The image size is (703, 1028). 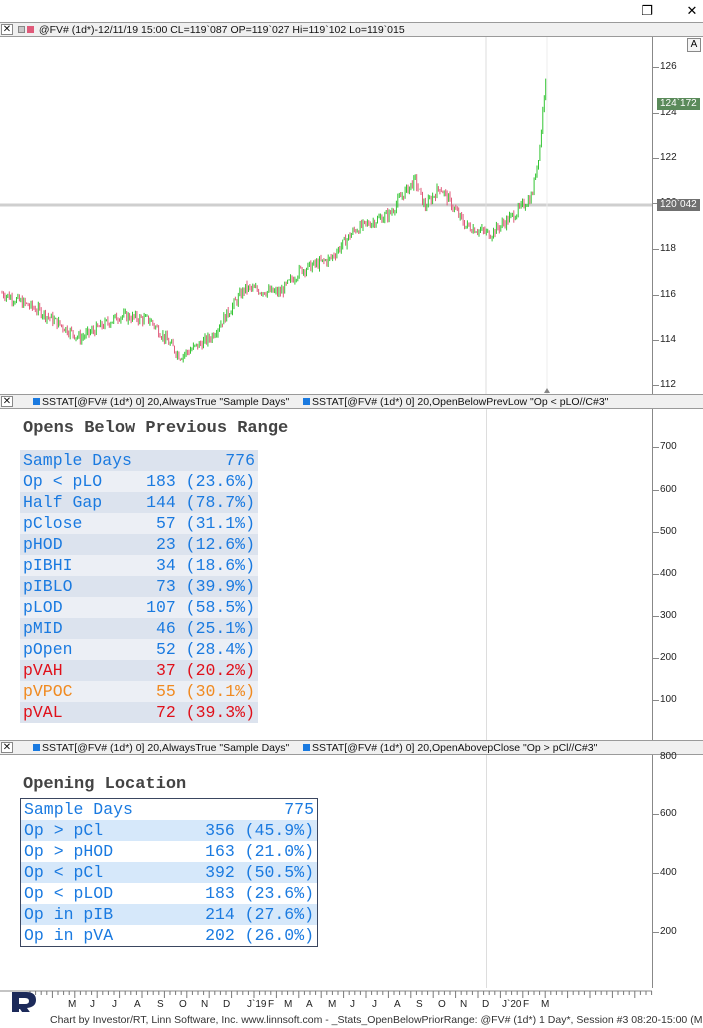 I want to click on stats-row: pIBLO 73 (39.9%), so click(x=139, y=586).